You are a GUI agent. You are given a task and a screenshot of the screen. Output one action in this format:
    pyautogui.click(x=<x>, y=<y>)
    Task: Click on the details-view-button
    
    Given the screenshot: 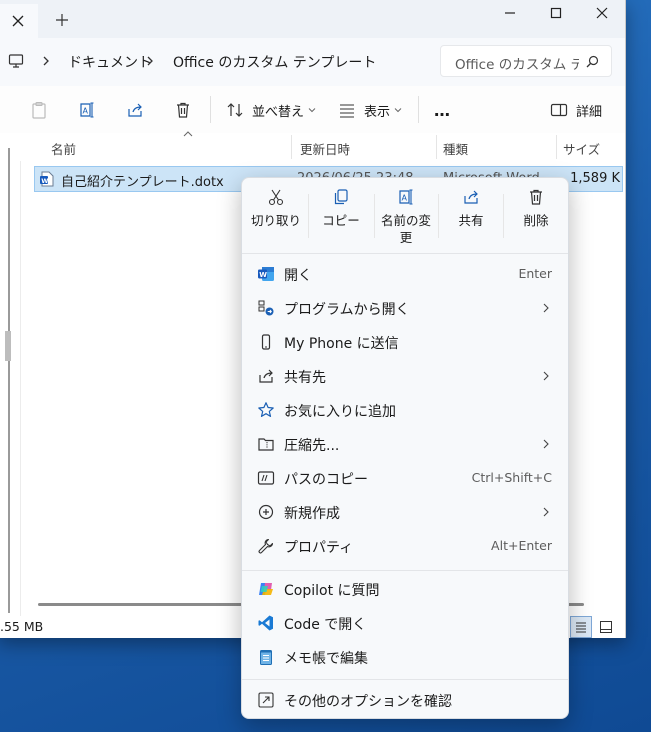 What is the action you would take?
    pyautogui.click(x=581, y=627)
    